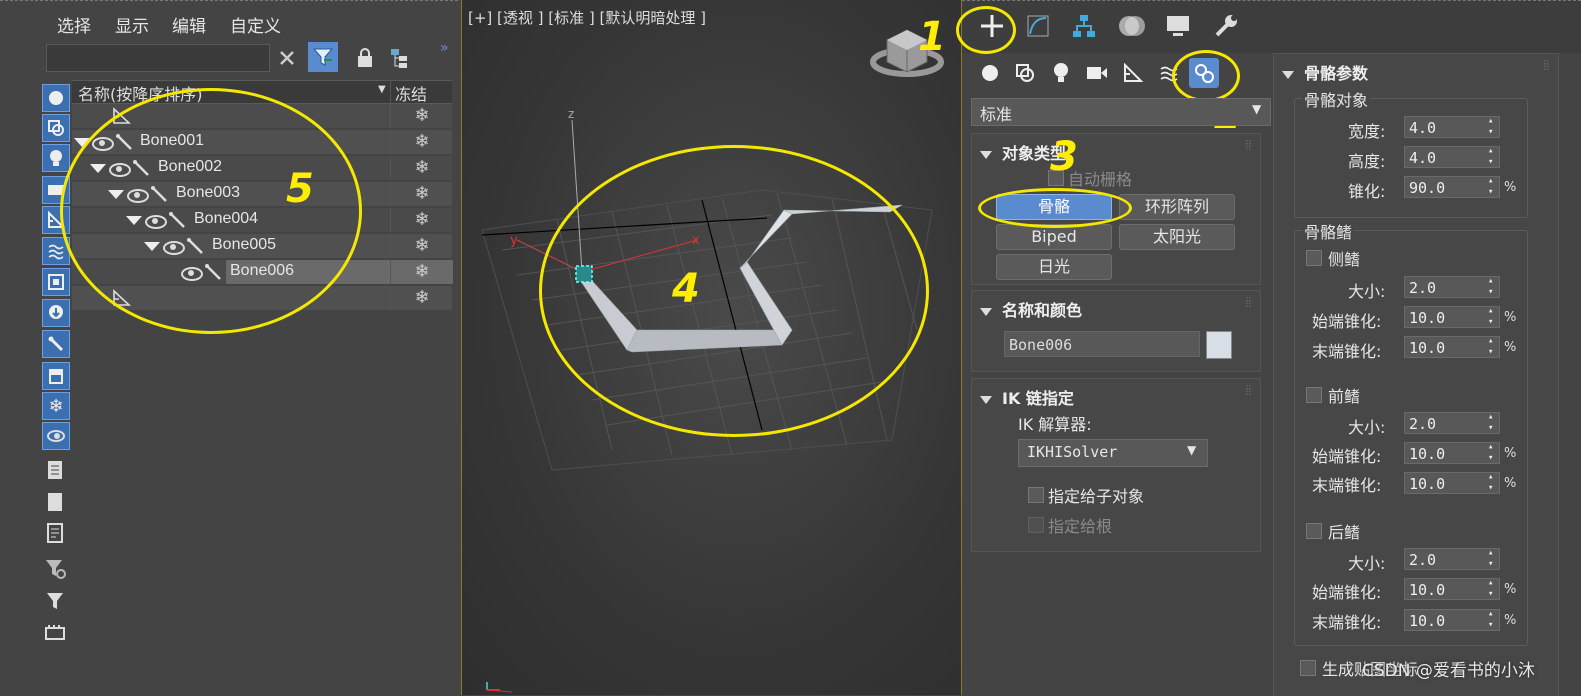 The width and height of the screenshot is (1581, 696). I want to click on back-end-taper-spinner: 10.0, so click(1452, 620).